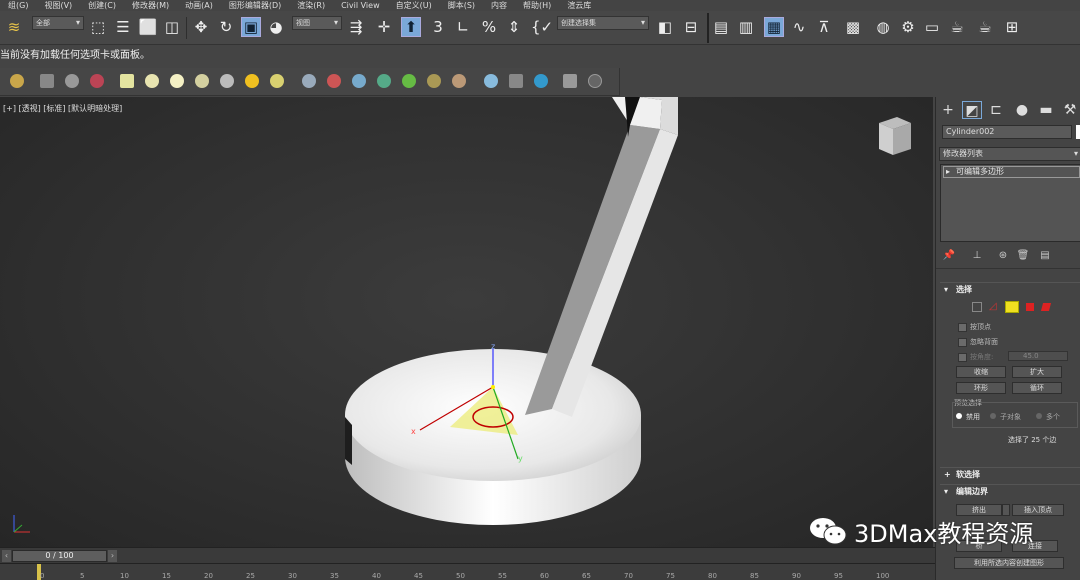 The height and width of the screenshot is (580, 1080). Describe the element at coordinates (1022, 110) in the screenshot. I see `motion-tab-icon: ●` at that location.